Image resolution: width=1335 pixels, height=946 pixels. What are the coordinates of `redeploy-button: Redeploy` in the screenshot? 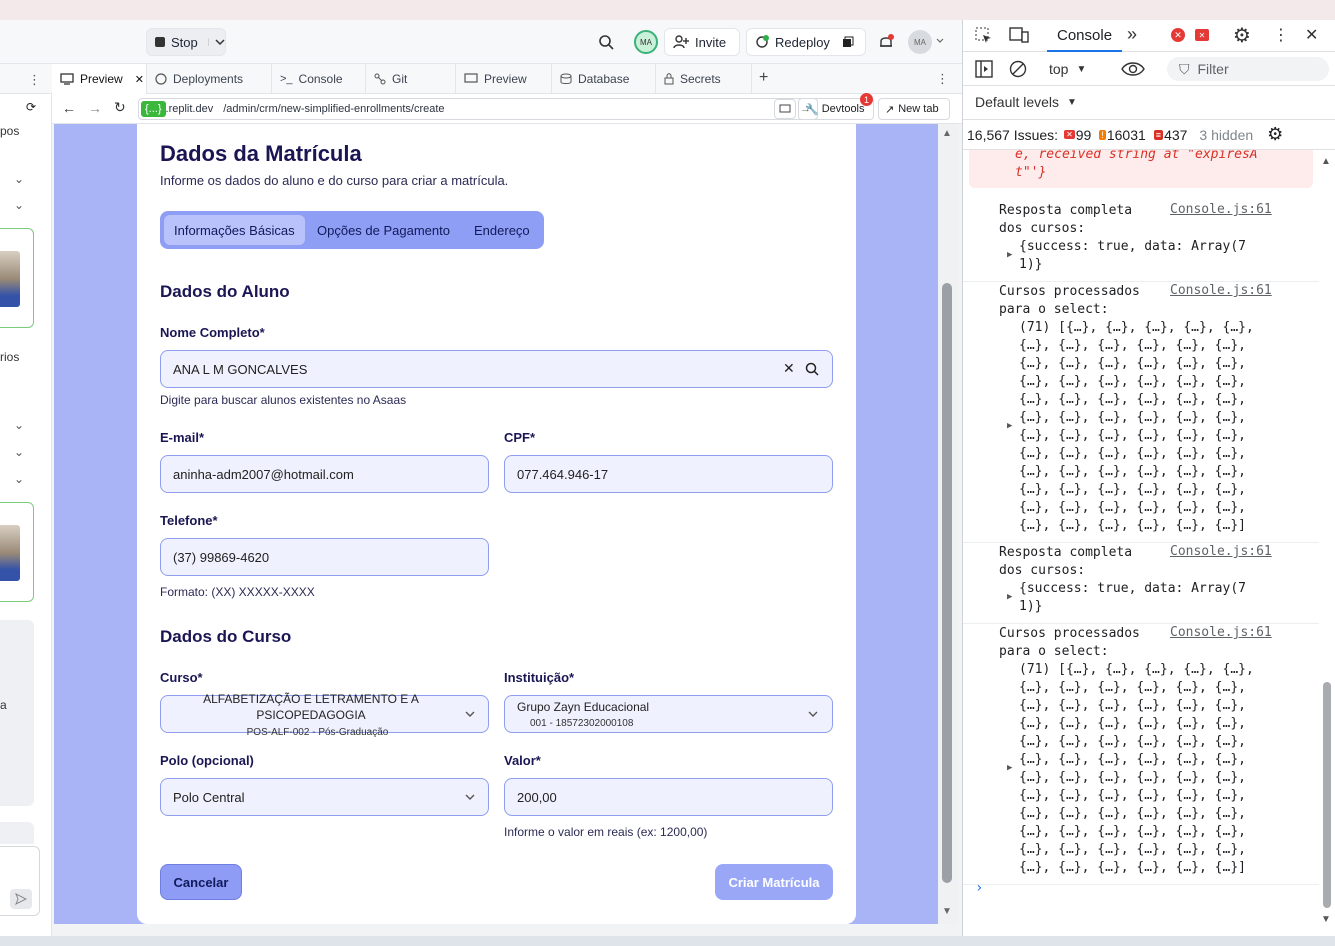 It's located at (806, 42).